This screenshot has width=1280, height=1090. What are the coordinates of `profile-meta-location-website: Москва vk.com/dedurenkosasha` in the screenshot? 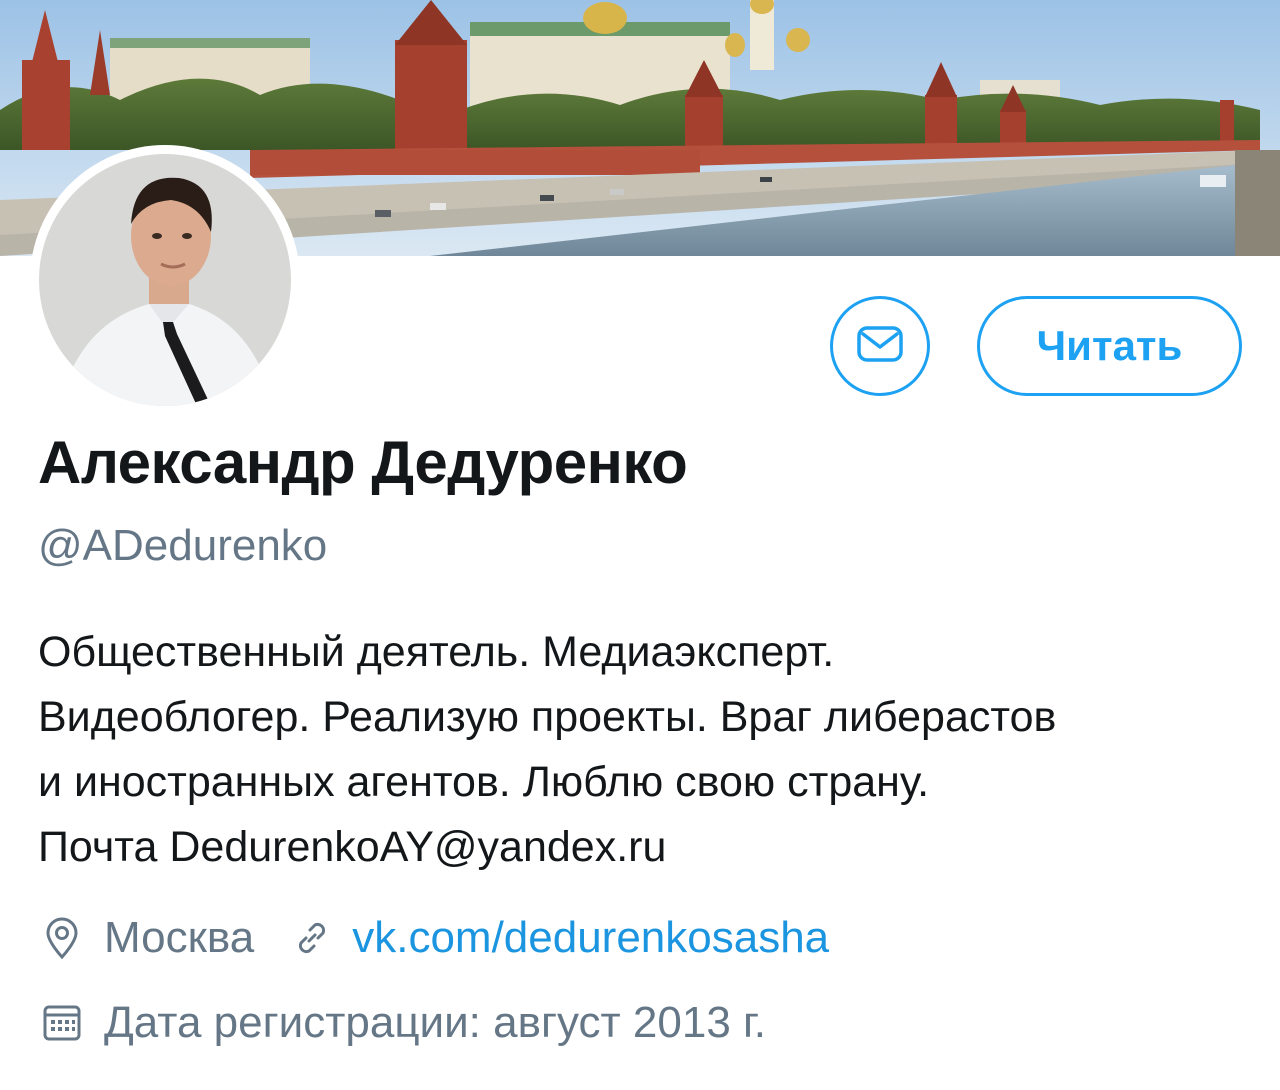 It's located at (434, 938).